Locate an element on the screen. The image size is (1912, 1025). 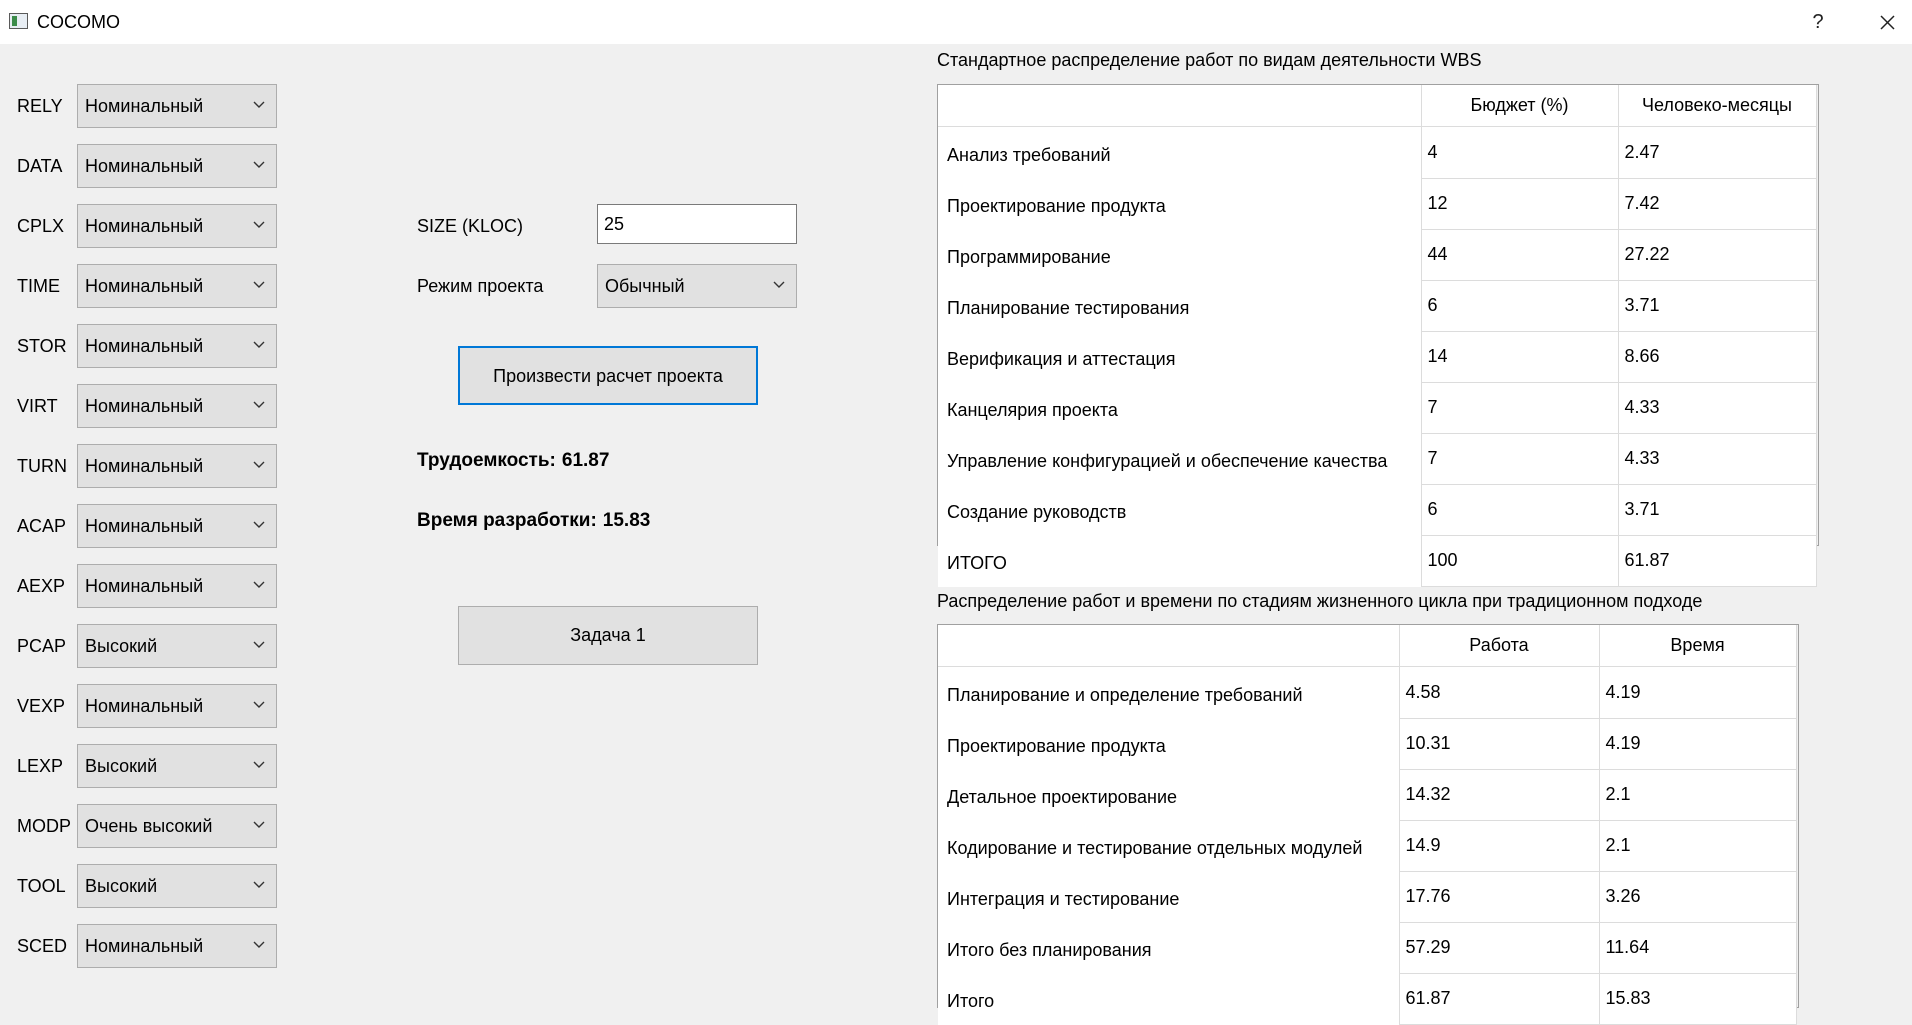
table-corner is located at coordinates (1169, 646).